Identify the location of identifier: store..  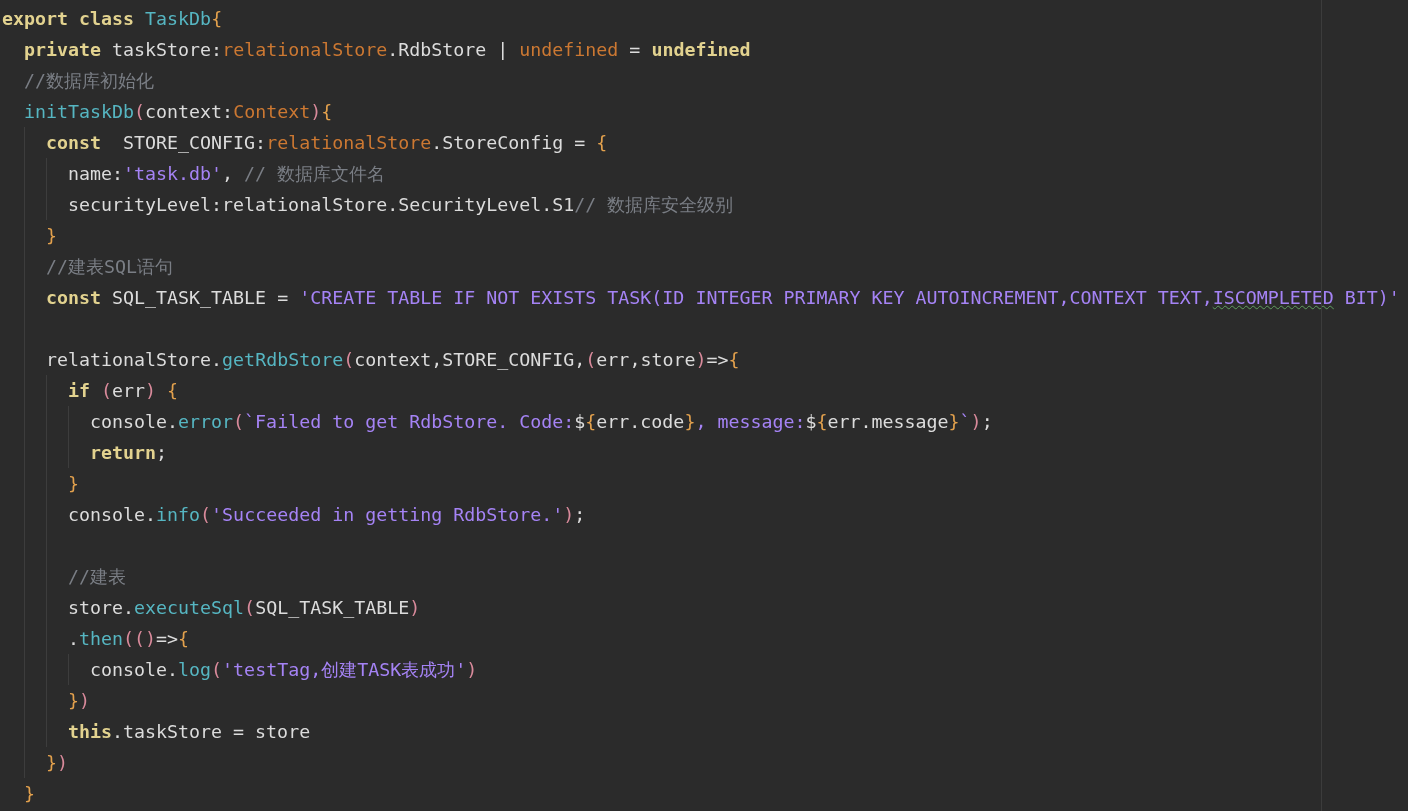
(101, 608).